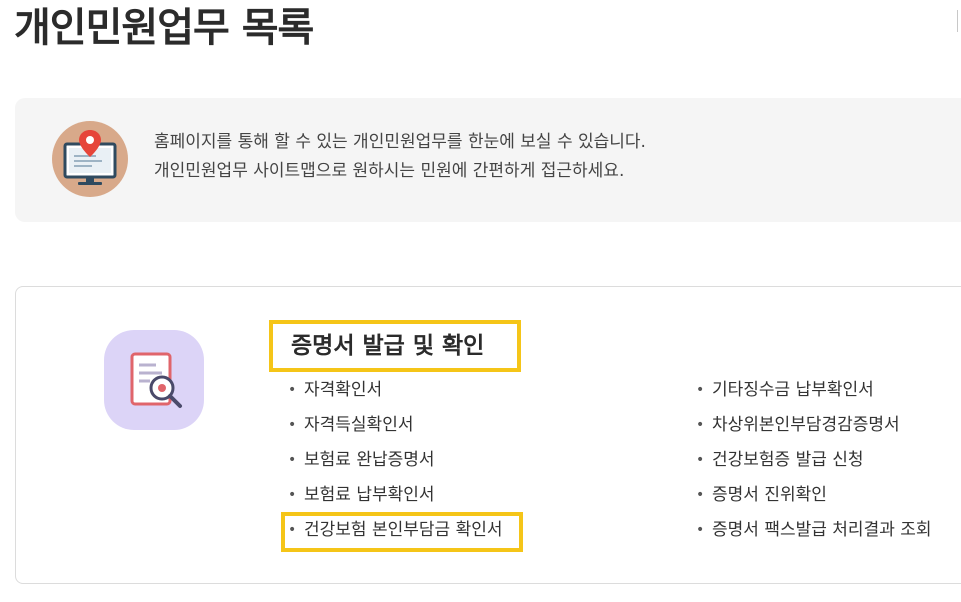 This screenshot has width=961, height=602. Describe the element at coordinates (369, 495) in the screenshot. I see `list-item-label: 보험료 납부확인서` at that location.